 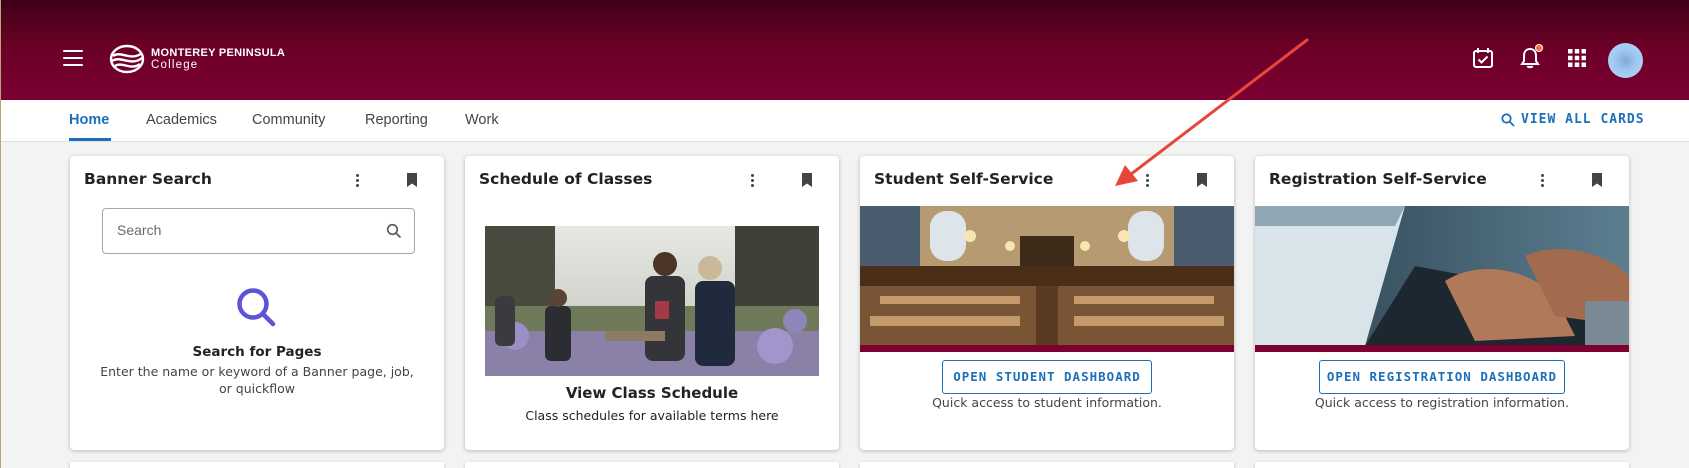 What do you see at coordinates (90, 139) in the screenshot?
I see `active-tab-indicator` at bounding box center [90, 139].